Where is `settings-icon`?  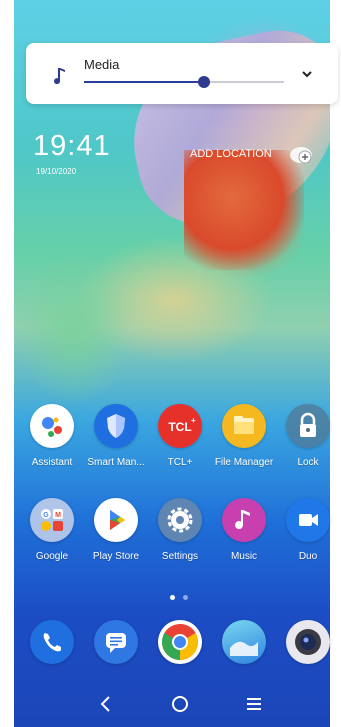
settings-icon is located at coordinates (180, 520).